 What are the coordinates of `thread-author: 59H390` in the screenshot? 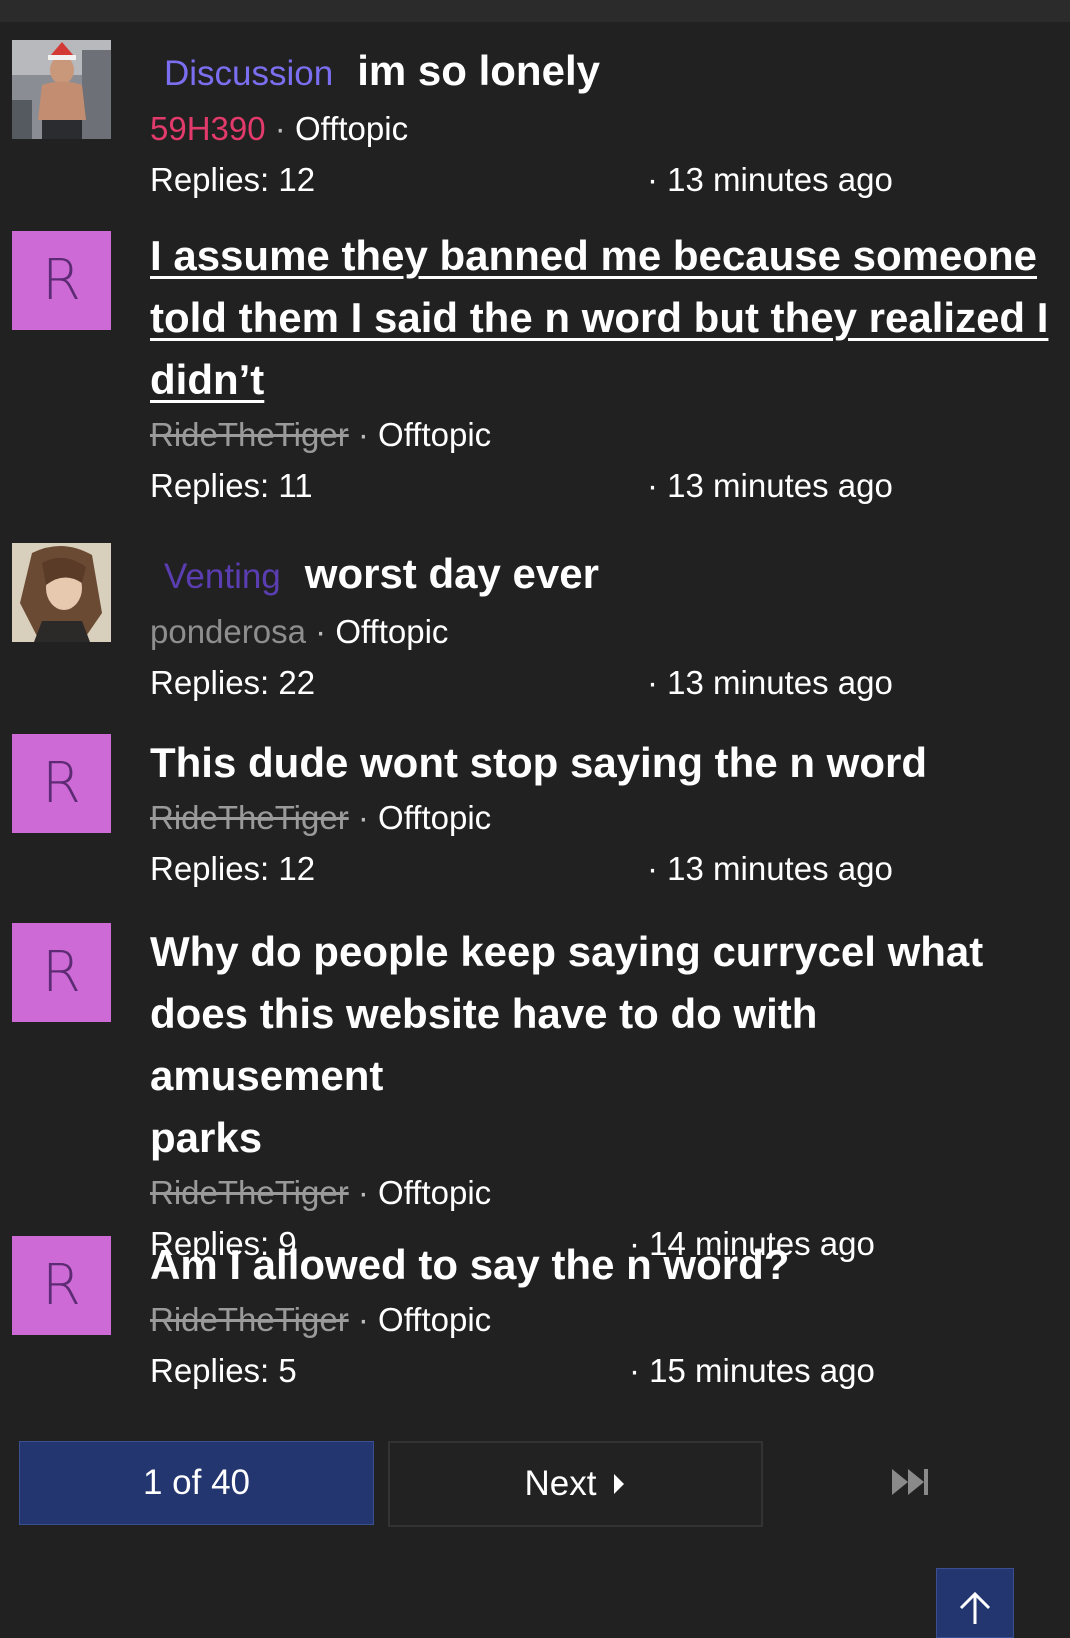 It's located at (208, 128).